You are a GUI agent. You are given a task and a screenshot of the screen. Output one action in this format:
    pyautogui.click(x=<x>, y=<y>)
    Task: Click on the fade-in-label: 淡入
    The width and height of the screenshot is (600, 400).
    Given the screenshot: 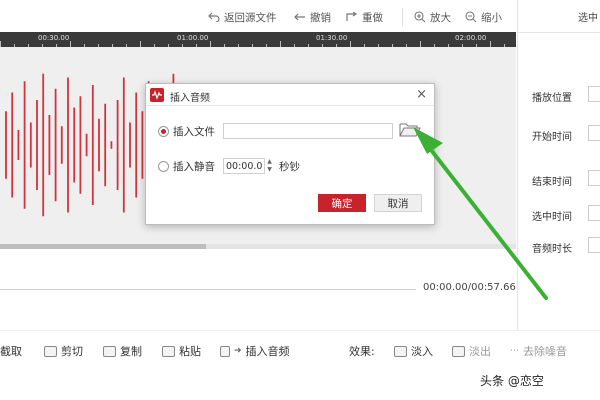 What is the action you would take?
    pyautogui.click(x=422, y=351)
    